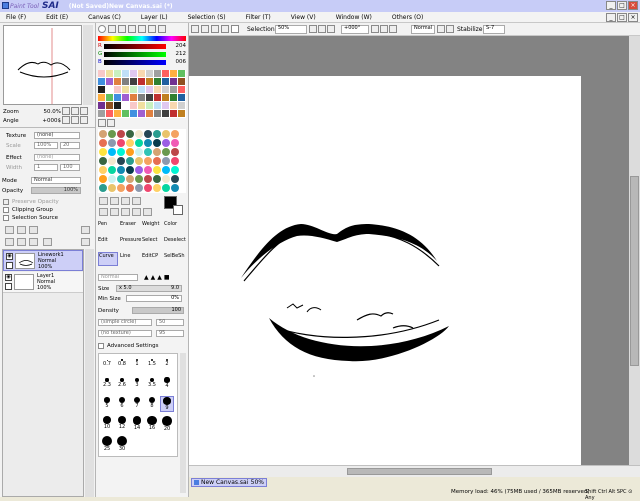 The width and height of the screenshot is (640, 501). Describe the element at coordinates (181, 54) in the screenshot. I see `green-value: 212` at that location.